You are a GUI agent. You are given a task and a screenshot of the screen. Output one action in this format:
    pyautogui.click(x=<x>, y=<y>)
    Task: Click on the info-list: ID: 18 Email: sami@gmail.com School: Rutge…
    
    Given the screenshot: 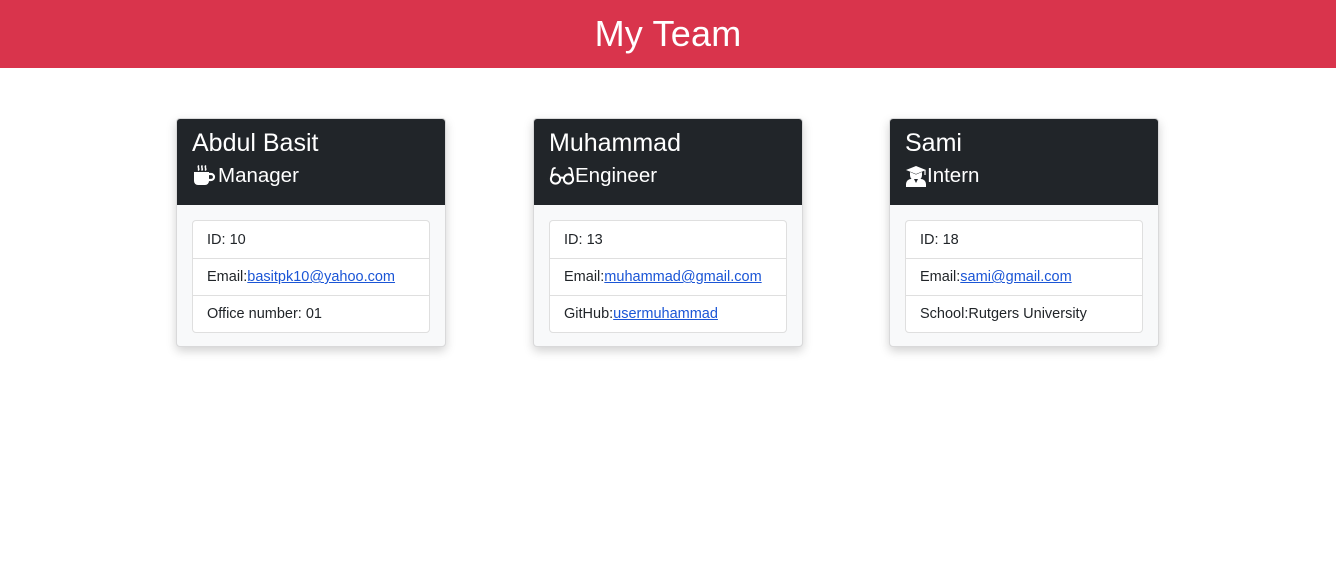 What is the action you would take?
    pyautogui.click(x=1024, y=276)
    